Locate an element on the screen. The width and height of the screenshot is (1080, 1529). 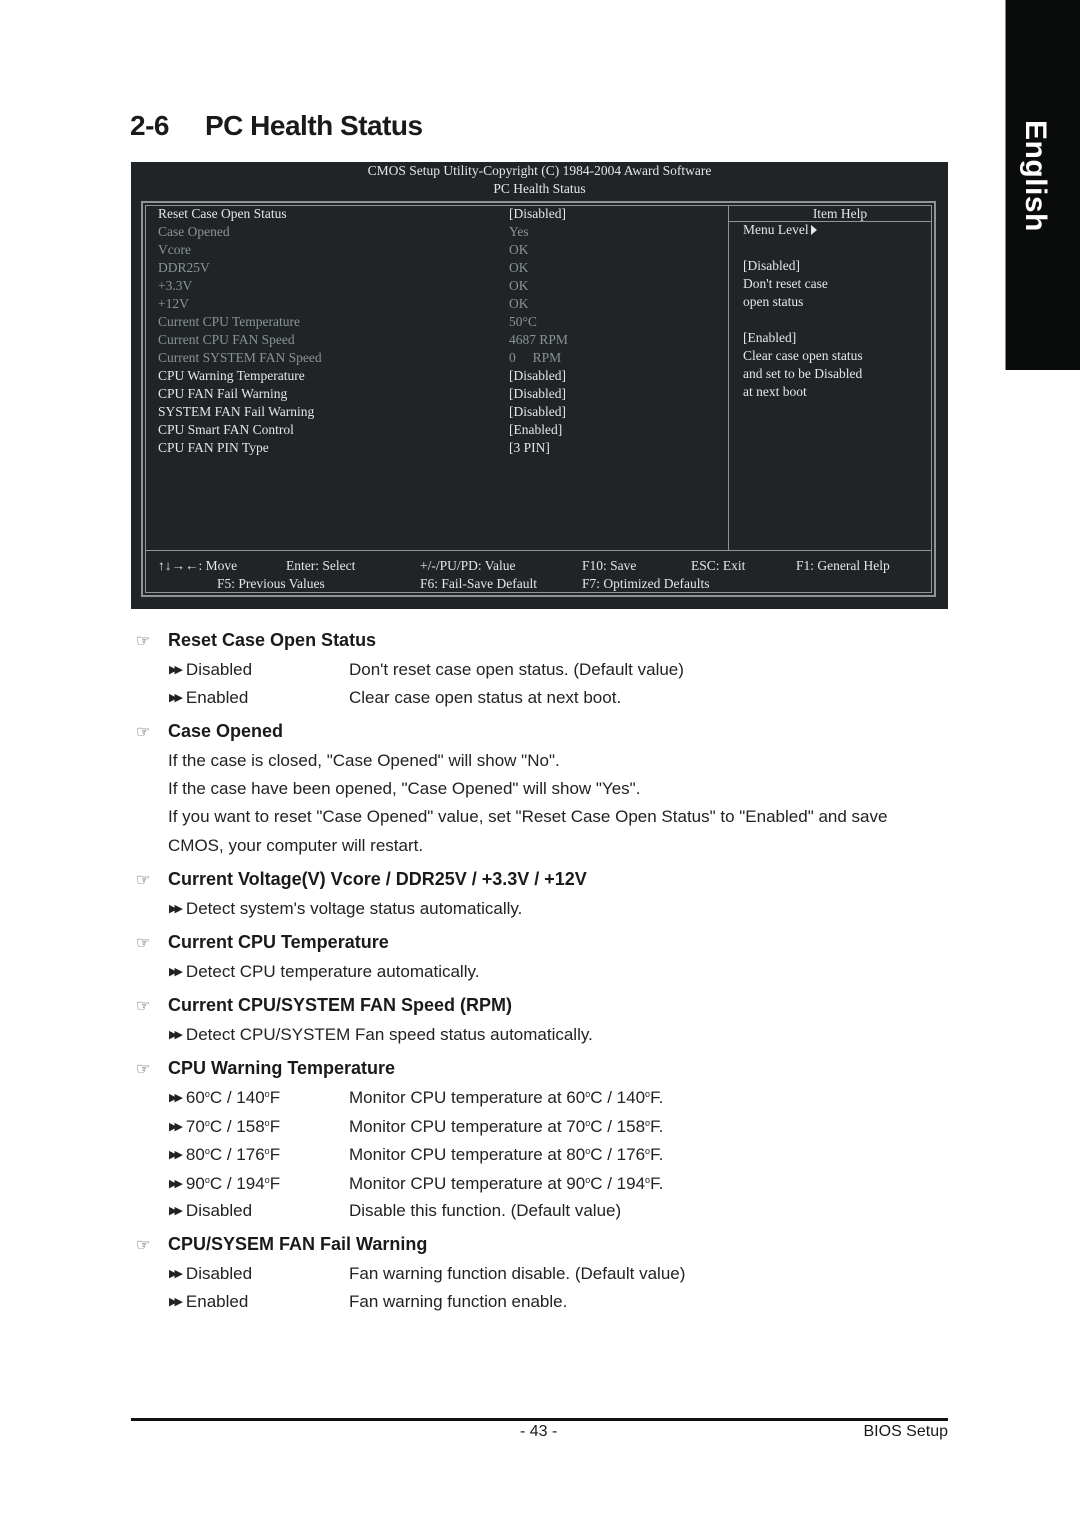
bios-divider is located at coordinates (538, 550).